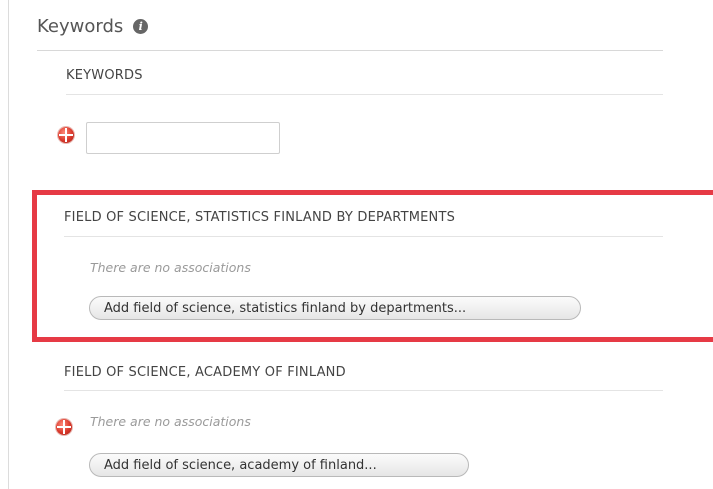 The image size is (713, 489). What do you see at coordinates (363, 236) in the screenshot?
I see `field-statistics-divider` at bounding box center [363, 236].